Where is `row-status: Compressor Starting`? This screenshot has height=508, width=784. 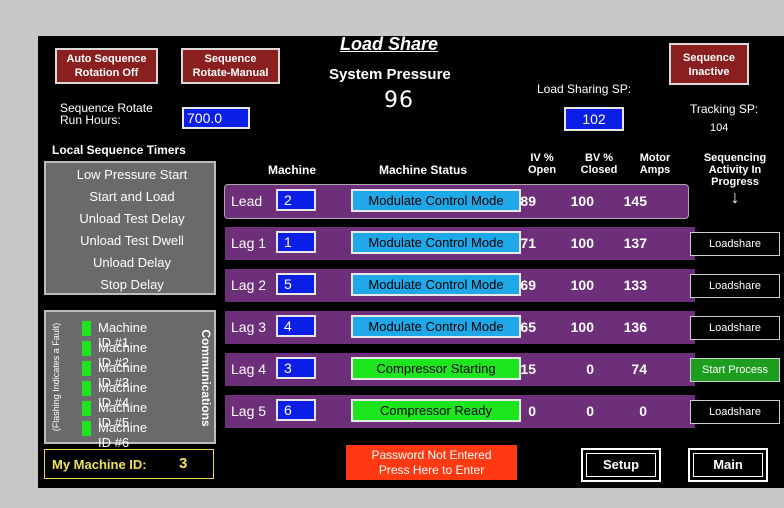
row-status: Compressor Starting is located at coordinates (436, 368).